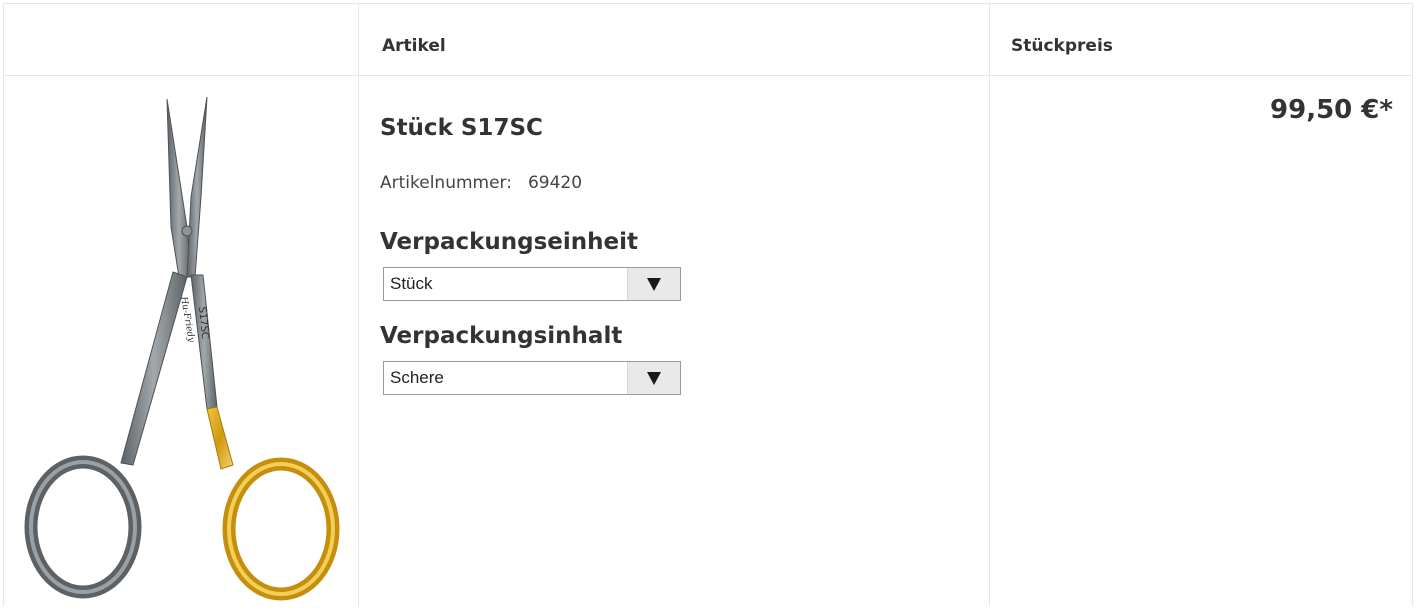  What do you see at coordinates (1062, 46) in the screenshot?
I see `column-header-price: Stückpreis` at bounding box center [1062, 46].